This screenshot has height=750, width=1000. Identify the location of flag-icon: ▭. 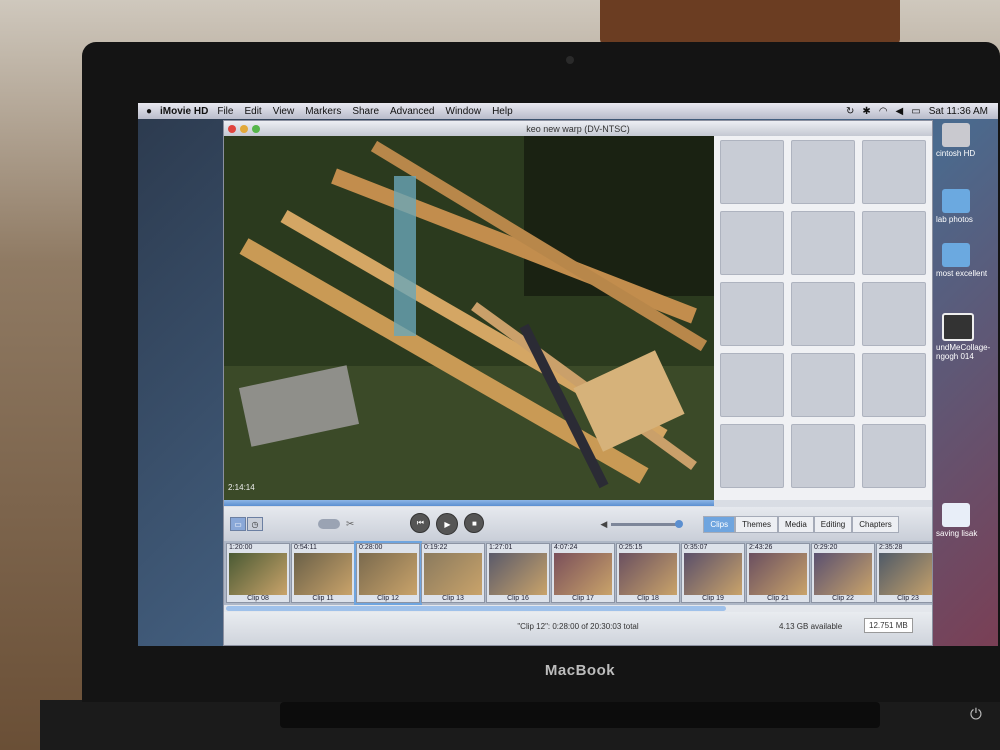
(915, 111).